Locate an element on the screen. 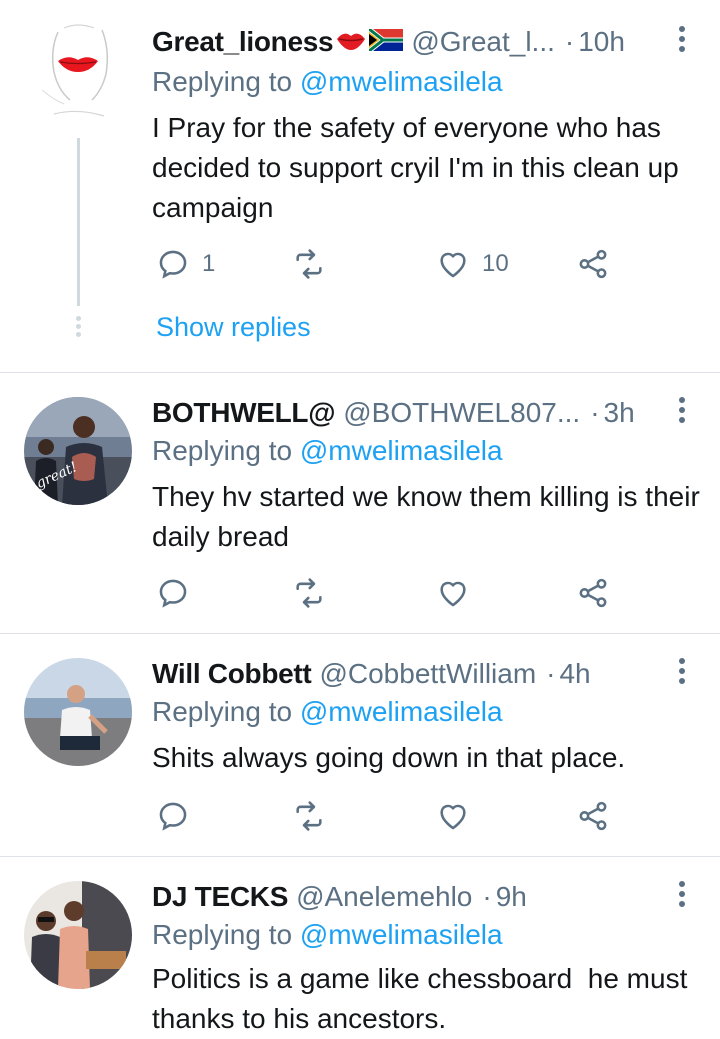 This screenshot has height=1039, width=720. display-name: BOTHWELL@ is located at coordinates (244, 413).